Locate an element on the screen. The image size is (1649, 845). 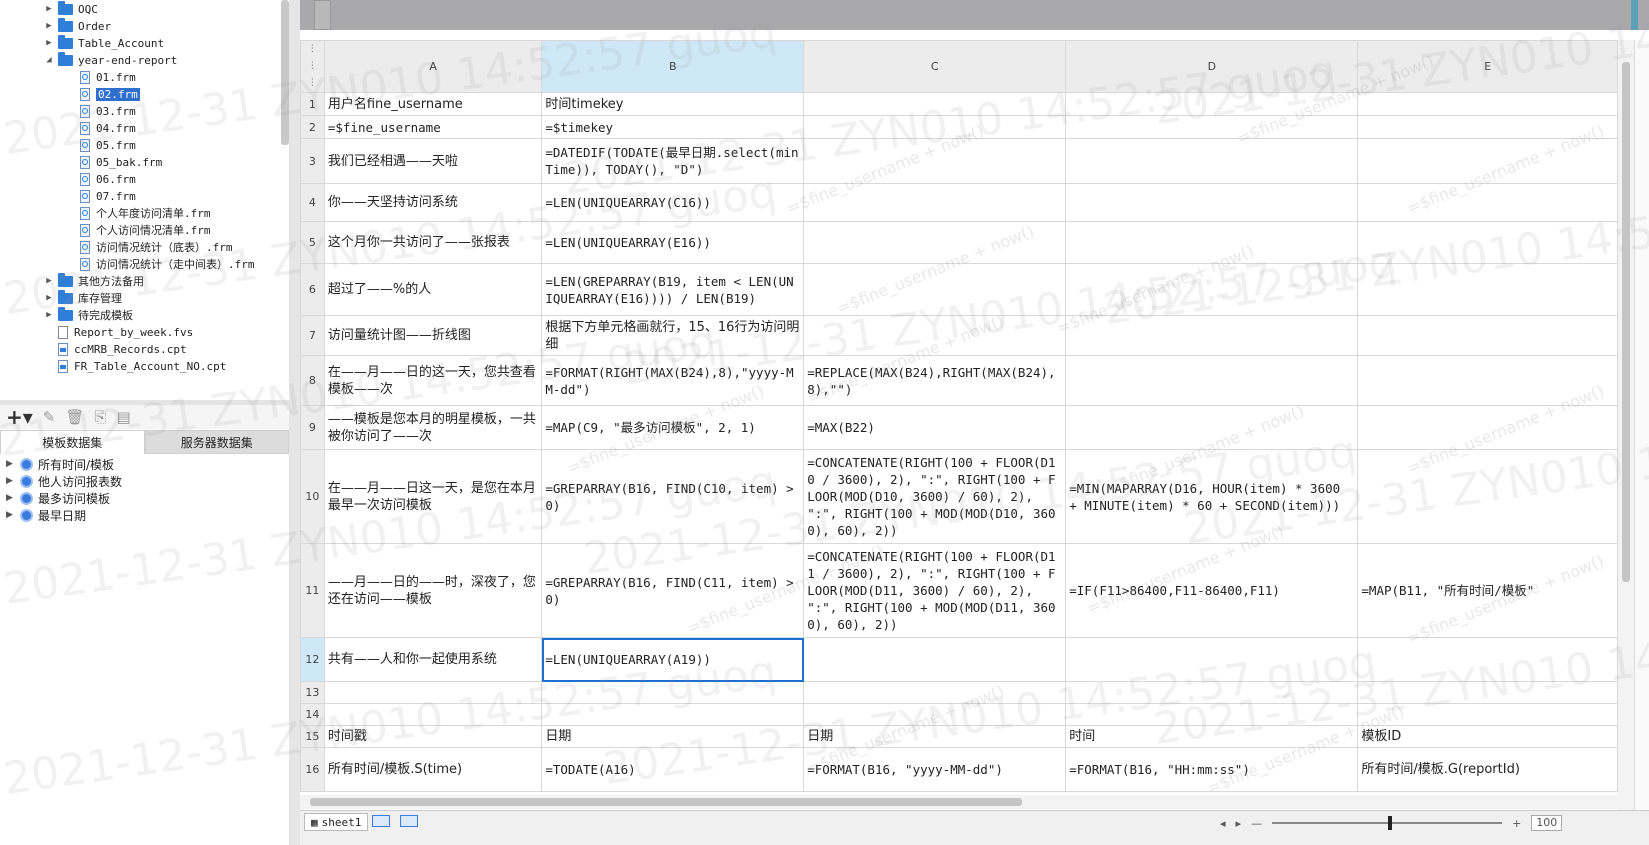
cell-D4 is located at coordinates (1212, 202).